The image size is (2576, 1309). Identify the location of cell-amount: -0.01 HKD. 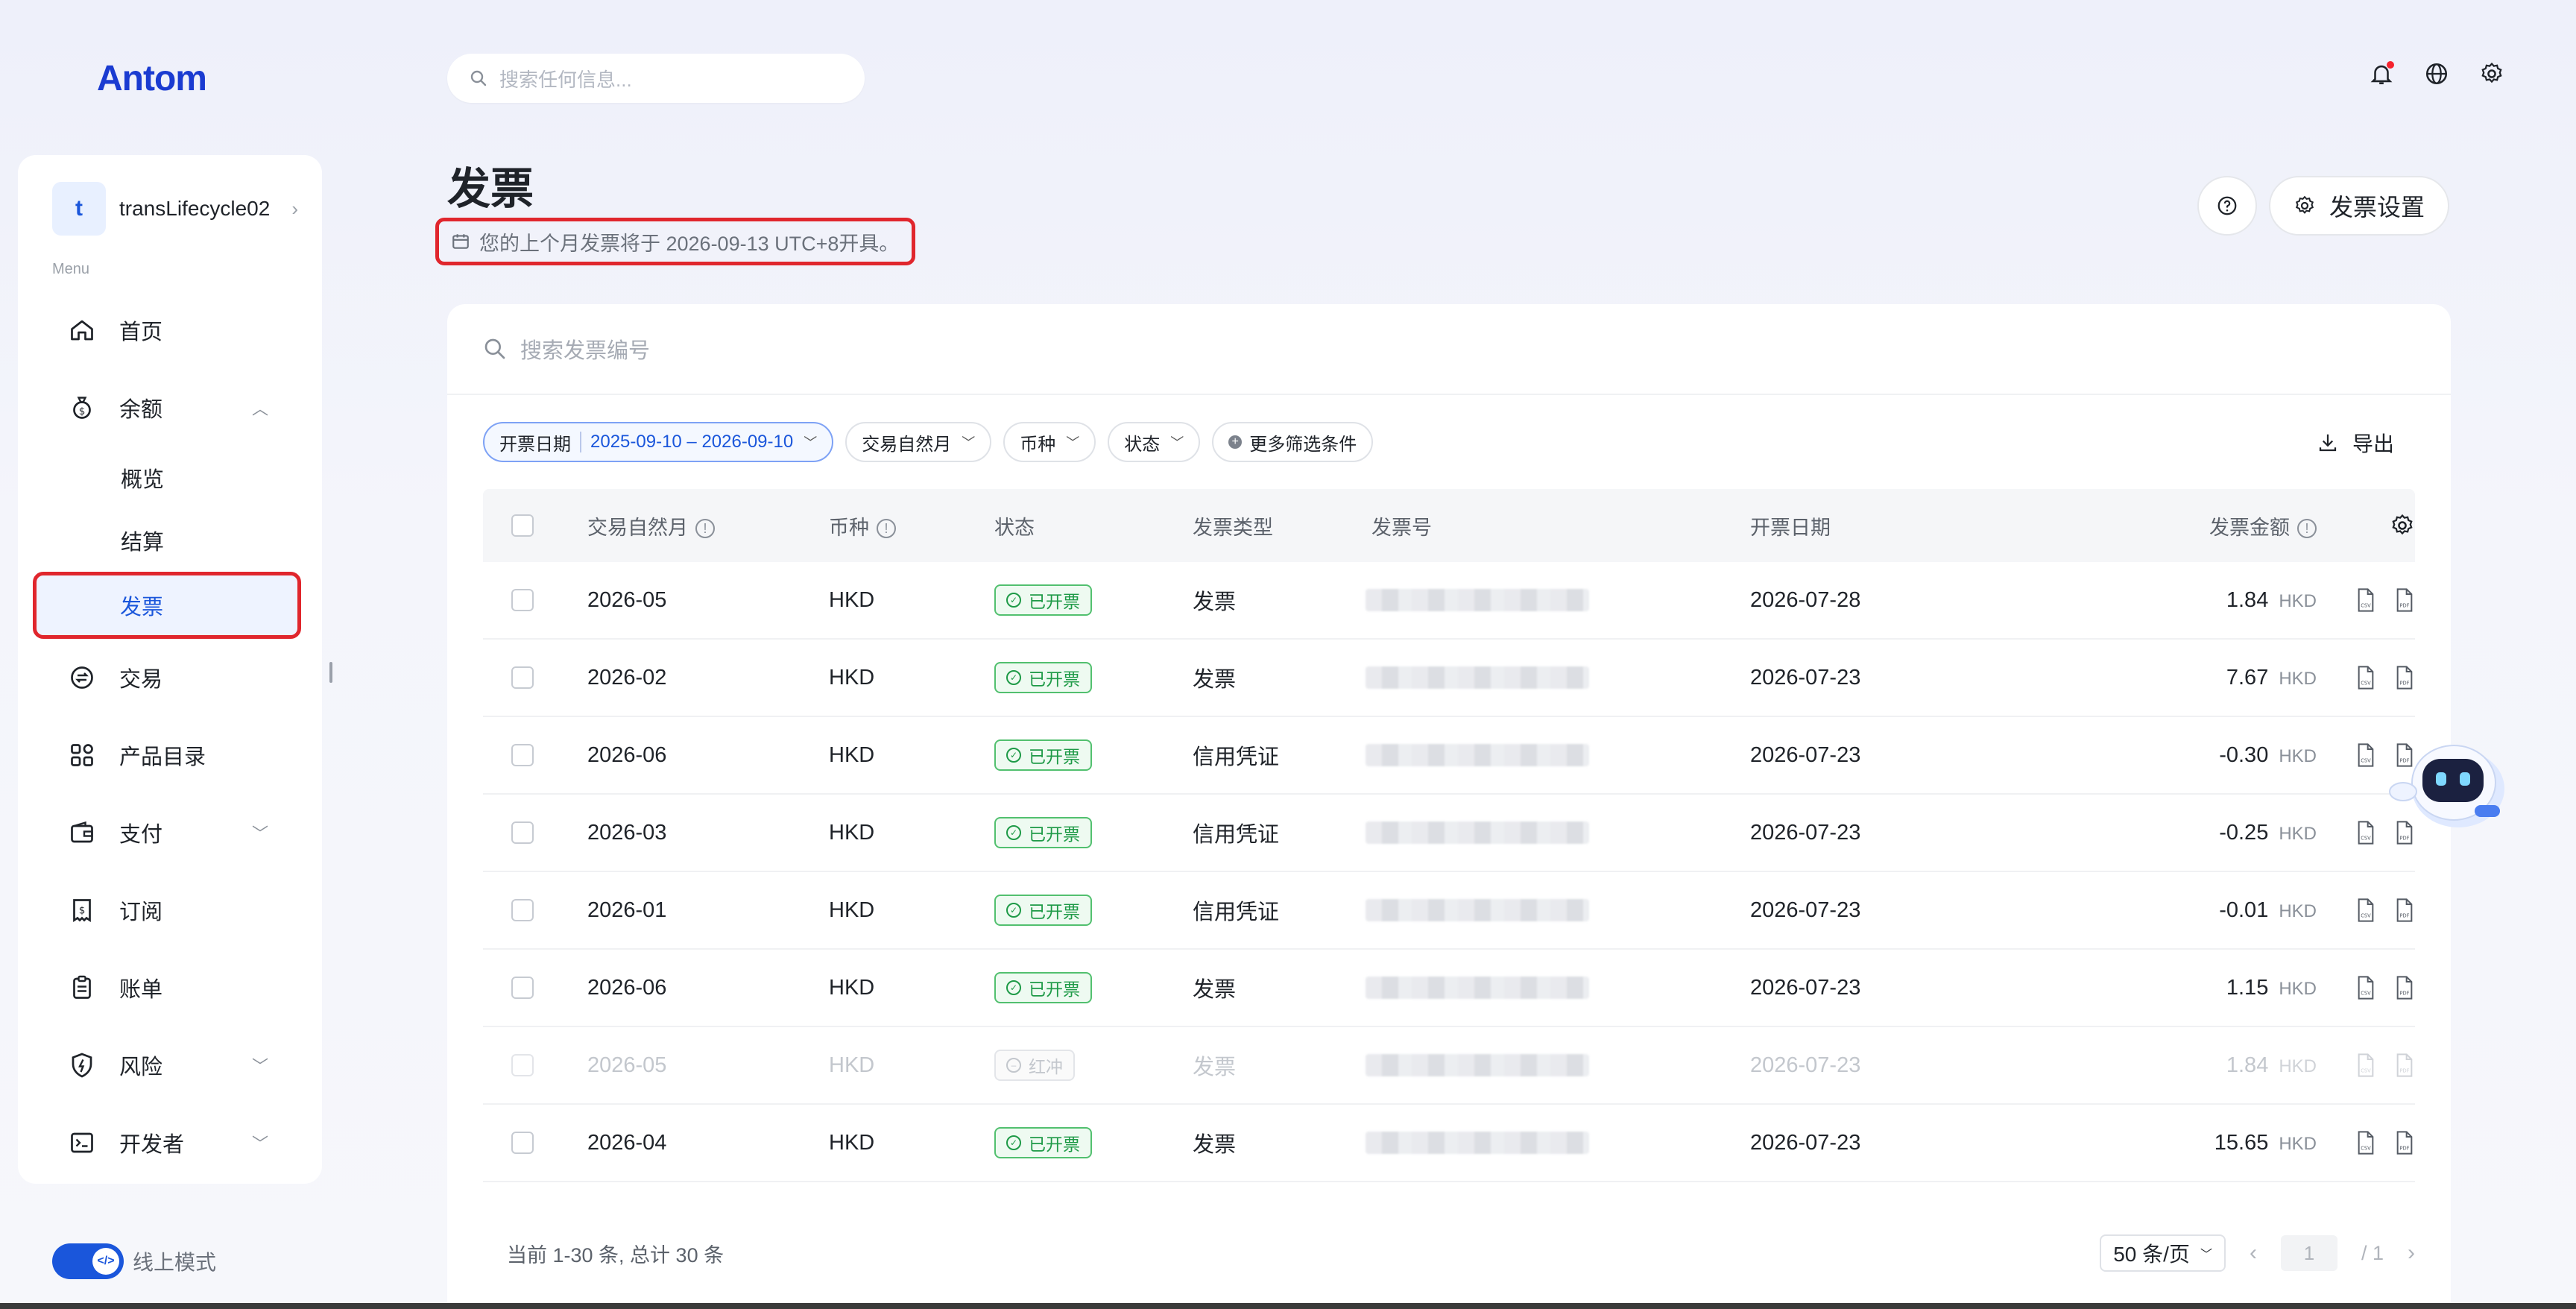
(2175, 910).